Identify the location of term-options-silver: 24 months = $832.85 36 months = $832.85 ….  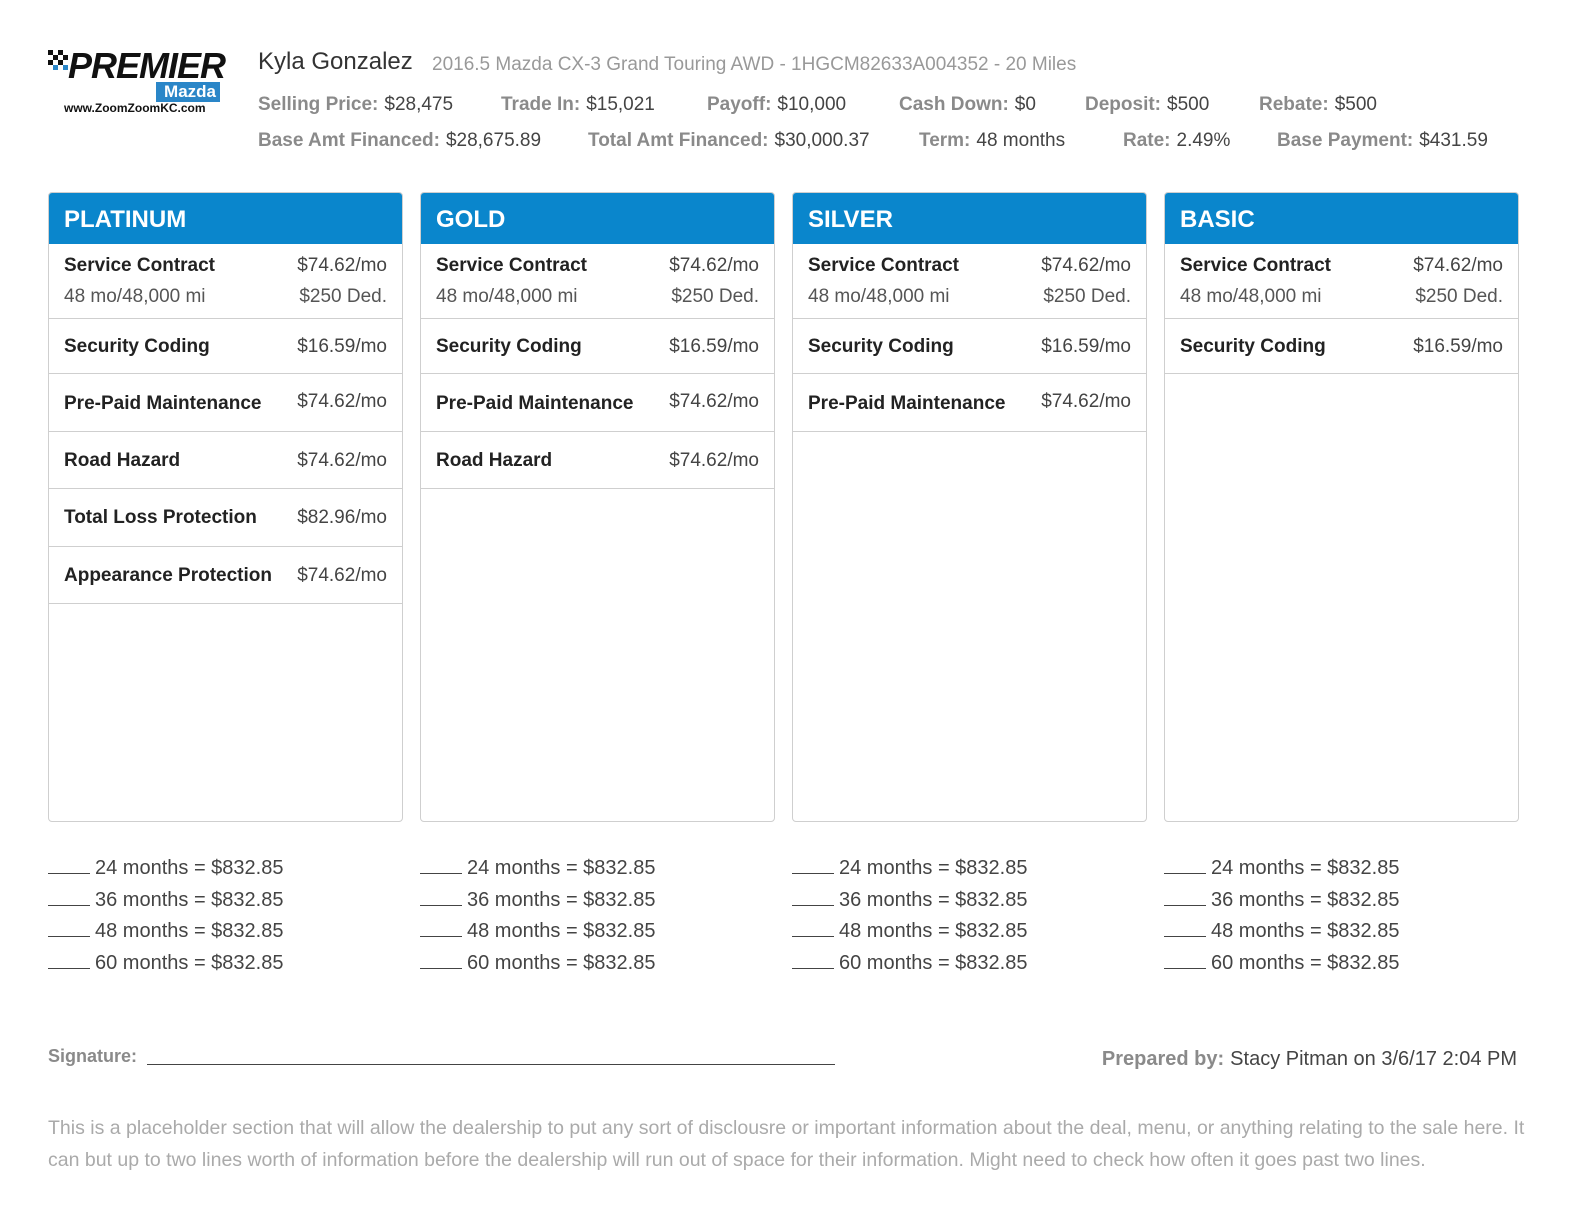
(972, 919).